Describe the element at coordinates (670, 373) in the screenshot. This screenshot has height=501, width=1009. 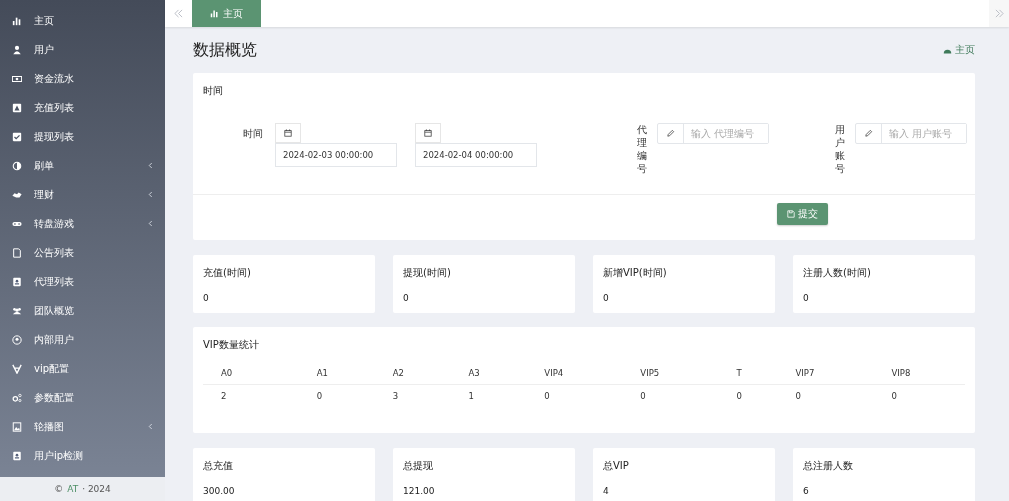
I see `column-header: VIP5` at that location.